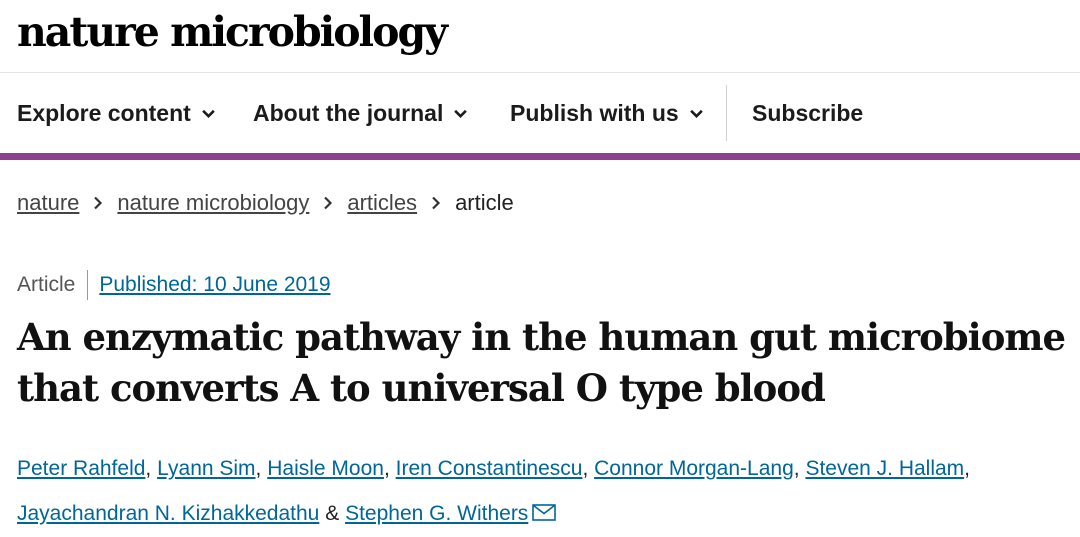 The image size is (1080, 537). I want to click on author-link: Lyann Sim, so click(206, 468).